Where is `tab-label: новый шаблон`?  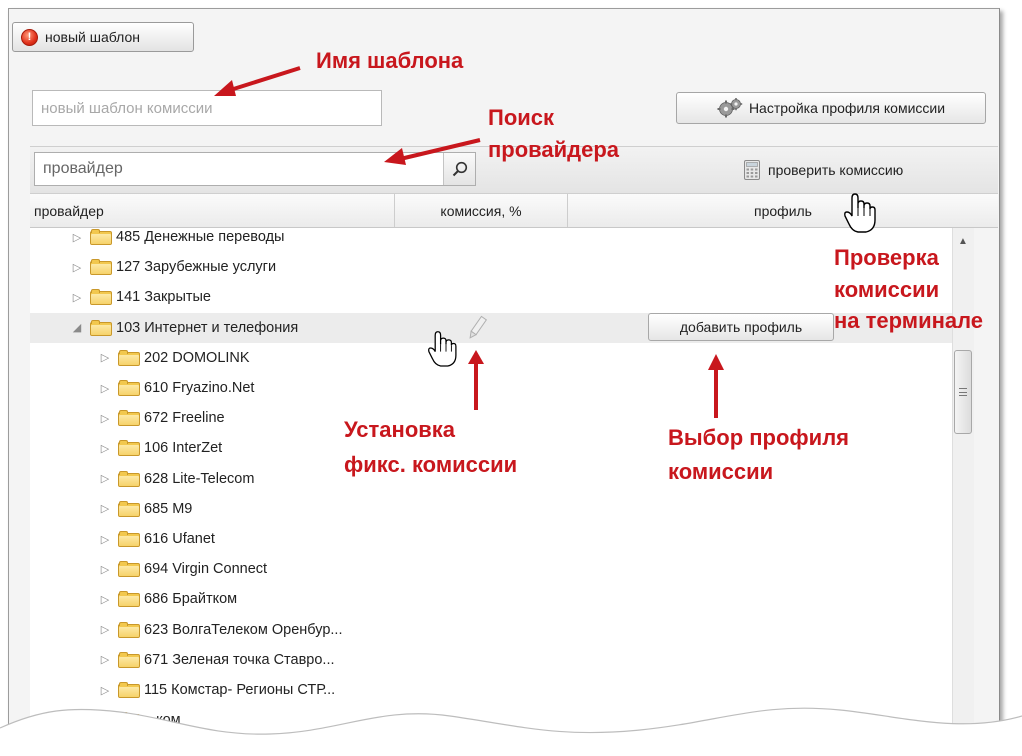
tab-label: новый шаблон is located at coordinates (92, 37).